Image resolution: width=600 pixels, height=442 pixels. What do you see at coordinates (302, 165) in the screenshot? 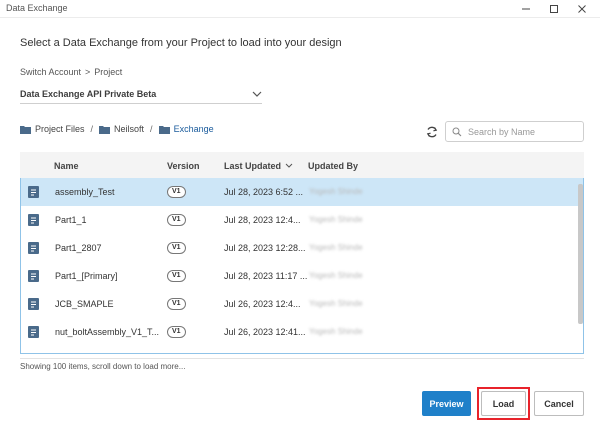
I see `table-header: Name Version Last Updated Updated By` at bounding box center [302, 165].